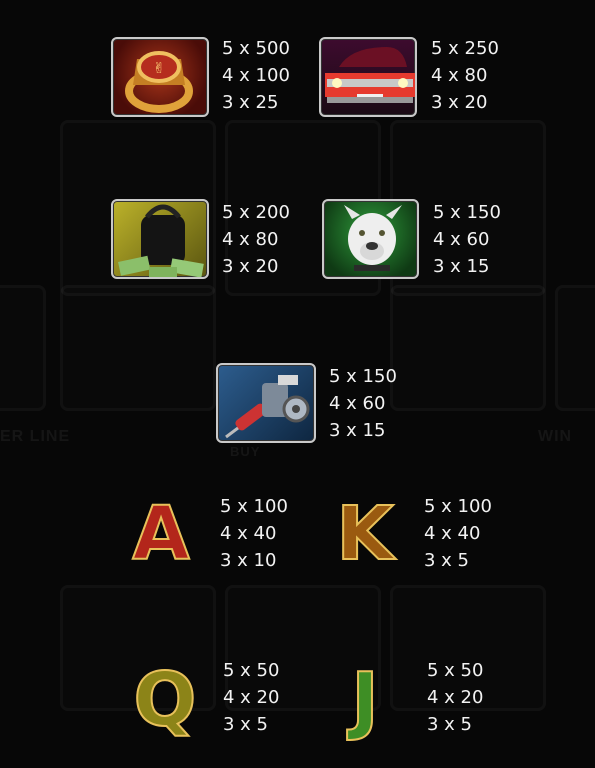 This screenshot has height=768, width=595. Describe the element at coordinates (373, 238) in the screenshot. I see `dog-icon` at that location.